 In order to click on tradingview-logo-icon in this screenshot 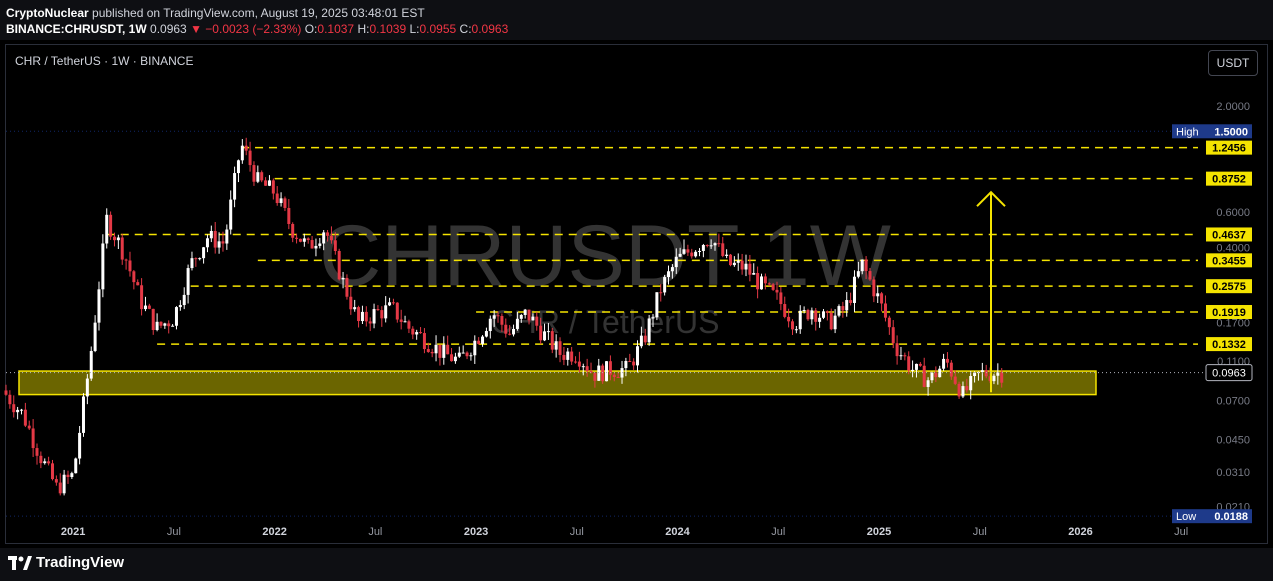, I will do `click(20, 562)`.